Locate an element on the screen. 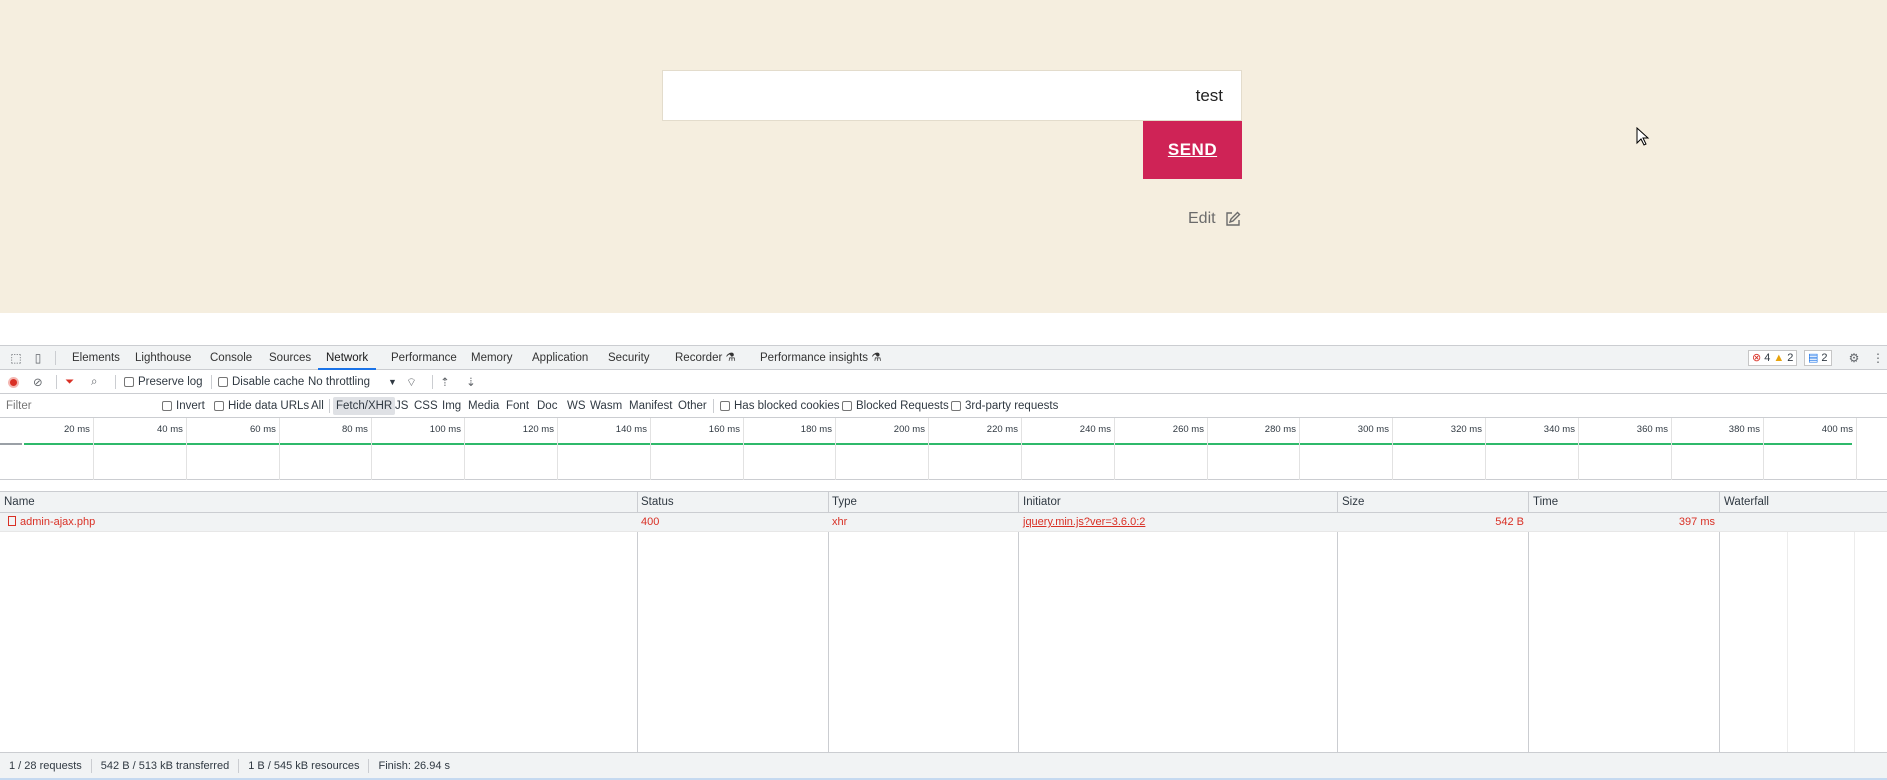  tab-performance-insights: Performance insights ⚗ is located at coordinates (821, 358).